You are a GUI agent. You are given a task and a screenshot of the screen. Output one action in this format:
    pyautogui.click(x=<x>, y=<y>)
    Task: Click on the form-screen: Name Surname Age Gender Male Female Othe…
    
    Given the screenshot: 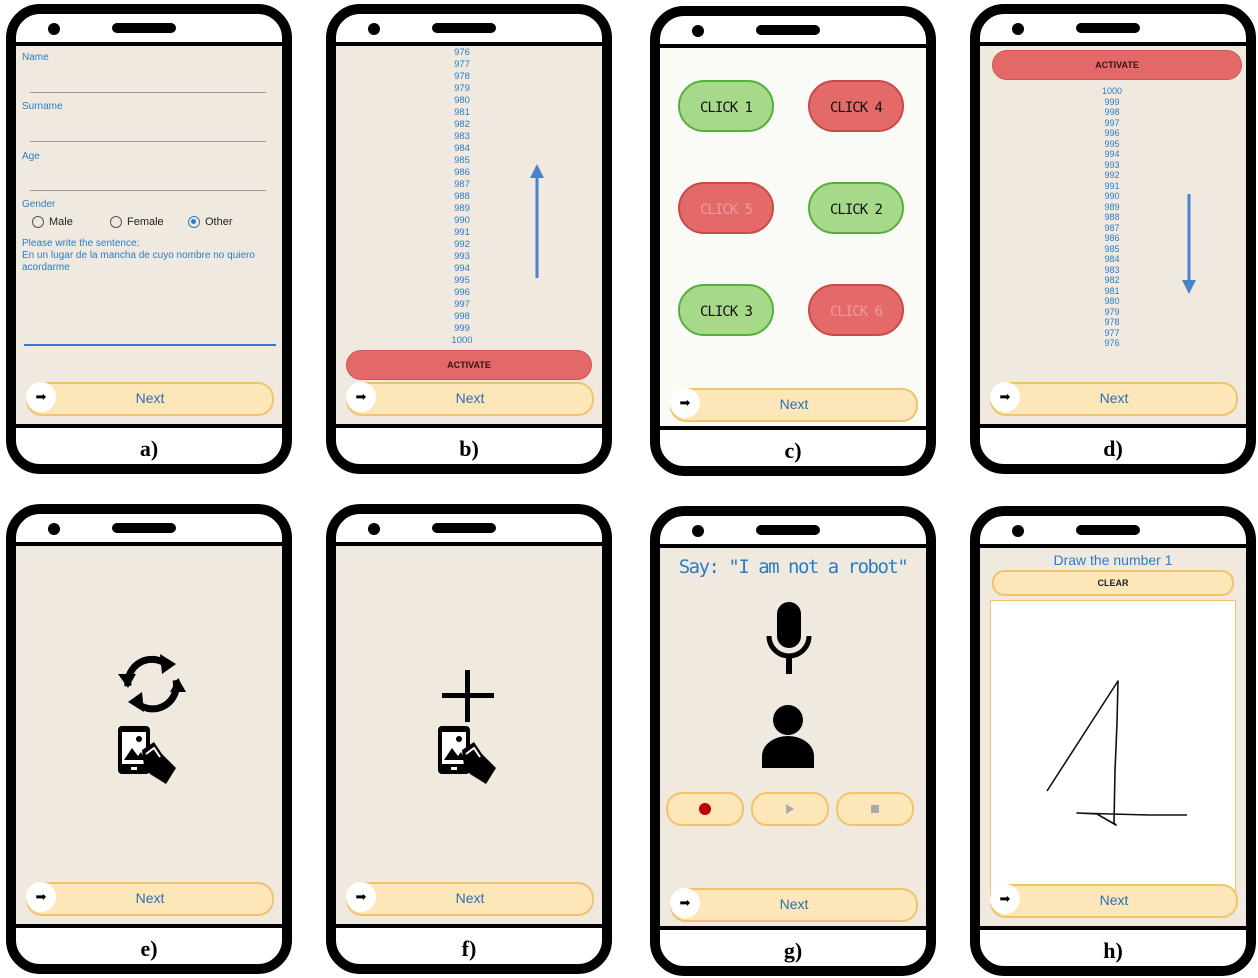 What is the action you would take?
    pyautogui.click(x=149, y=235)
    